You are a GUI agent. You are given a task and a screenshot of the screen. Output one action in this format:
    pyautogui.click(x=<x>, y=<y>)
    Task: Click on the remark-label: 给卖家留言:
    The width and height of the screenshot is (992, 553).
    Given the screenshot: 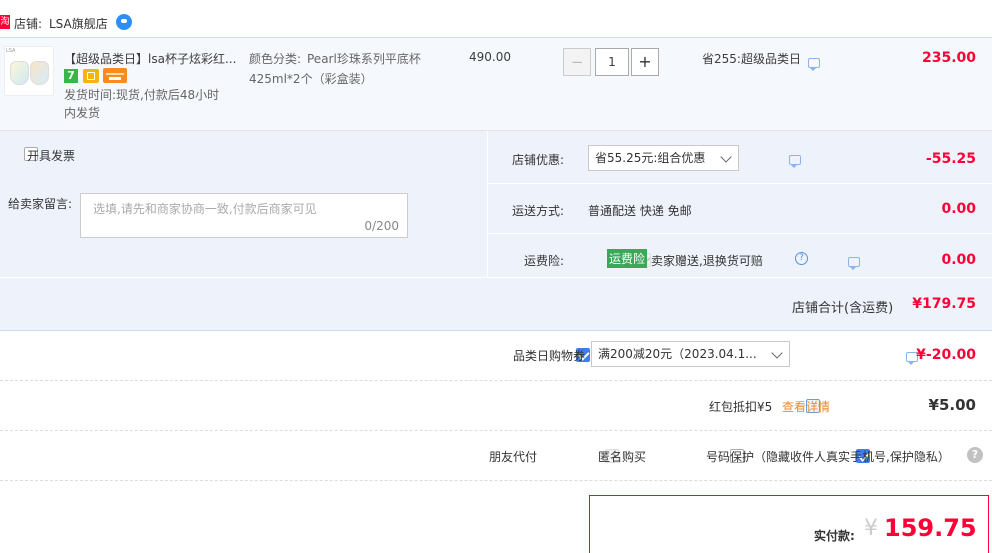 What is the action you would take?
    pyautogui.click(x=40, y=204)
    